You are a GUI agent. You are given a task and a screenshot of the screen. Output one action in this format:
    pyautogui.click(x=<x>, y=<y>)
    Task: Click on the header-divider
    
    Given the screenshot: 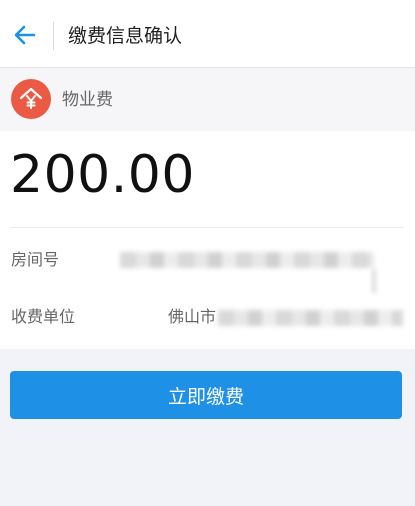 What is the action you would take?
    pyautogui.click(x=53, y=36)
    